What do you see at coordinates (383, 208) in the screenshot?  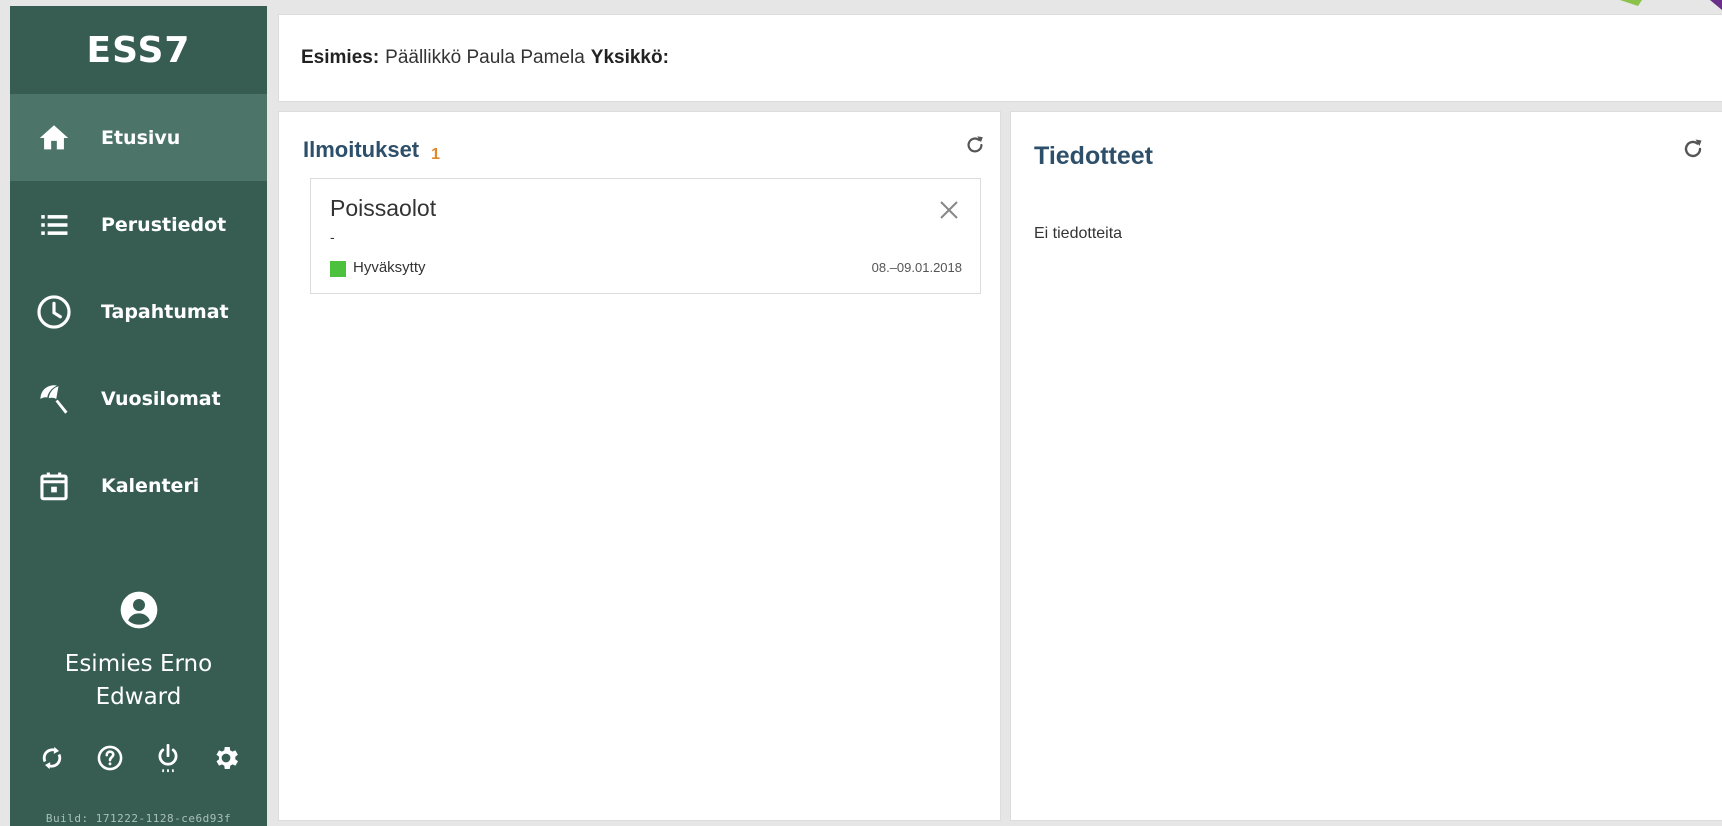 I see `notification-title: Poissaolot` at bounding box center [383, 208].